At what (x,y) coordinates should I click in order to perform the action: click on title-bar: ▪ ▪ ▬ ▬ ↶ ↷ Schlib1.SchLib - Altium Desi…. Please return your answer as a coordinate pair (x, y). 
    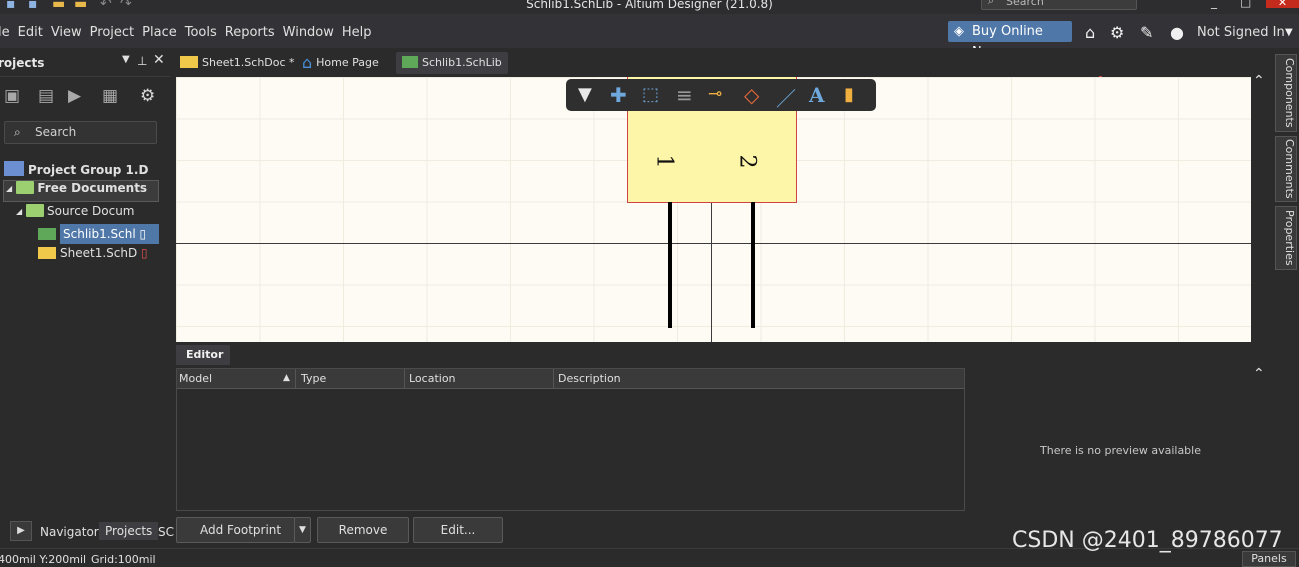
    Looking at the image, I should click on (649, 7).